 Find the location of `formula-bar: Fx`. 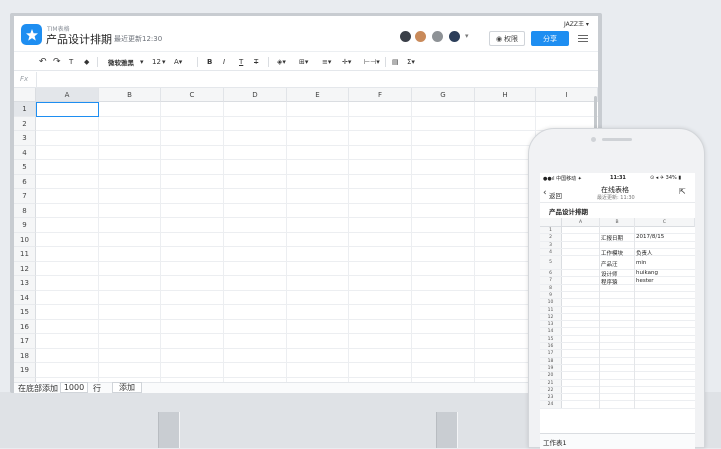

formula-bar: Fx is located at coordinates (306, 80).